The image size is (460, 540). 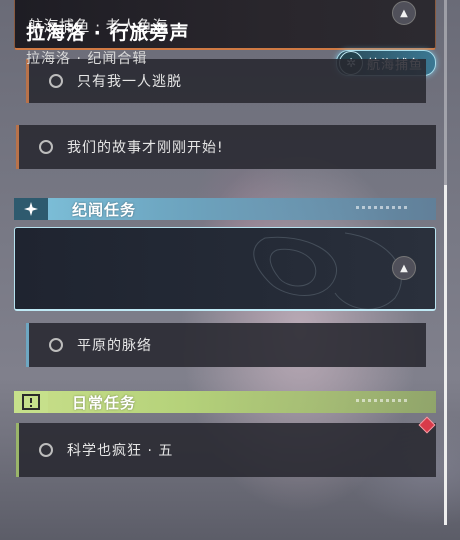 What do you see at coordinates (226, 450) in the screenshot?
I see `daily-quest-item: 科学也疯狂 · 五` at bounding box center [226, 450].